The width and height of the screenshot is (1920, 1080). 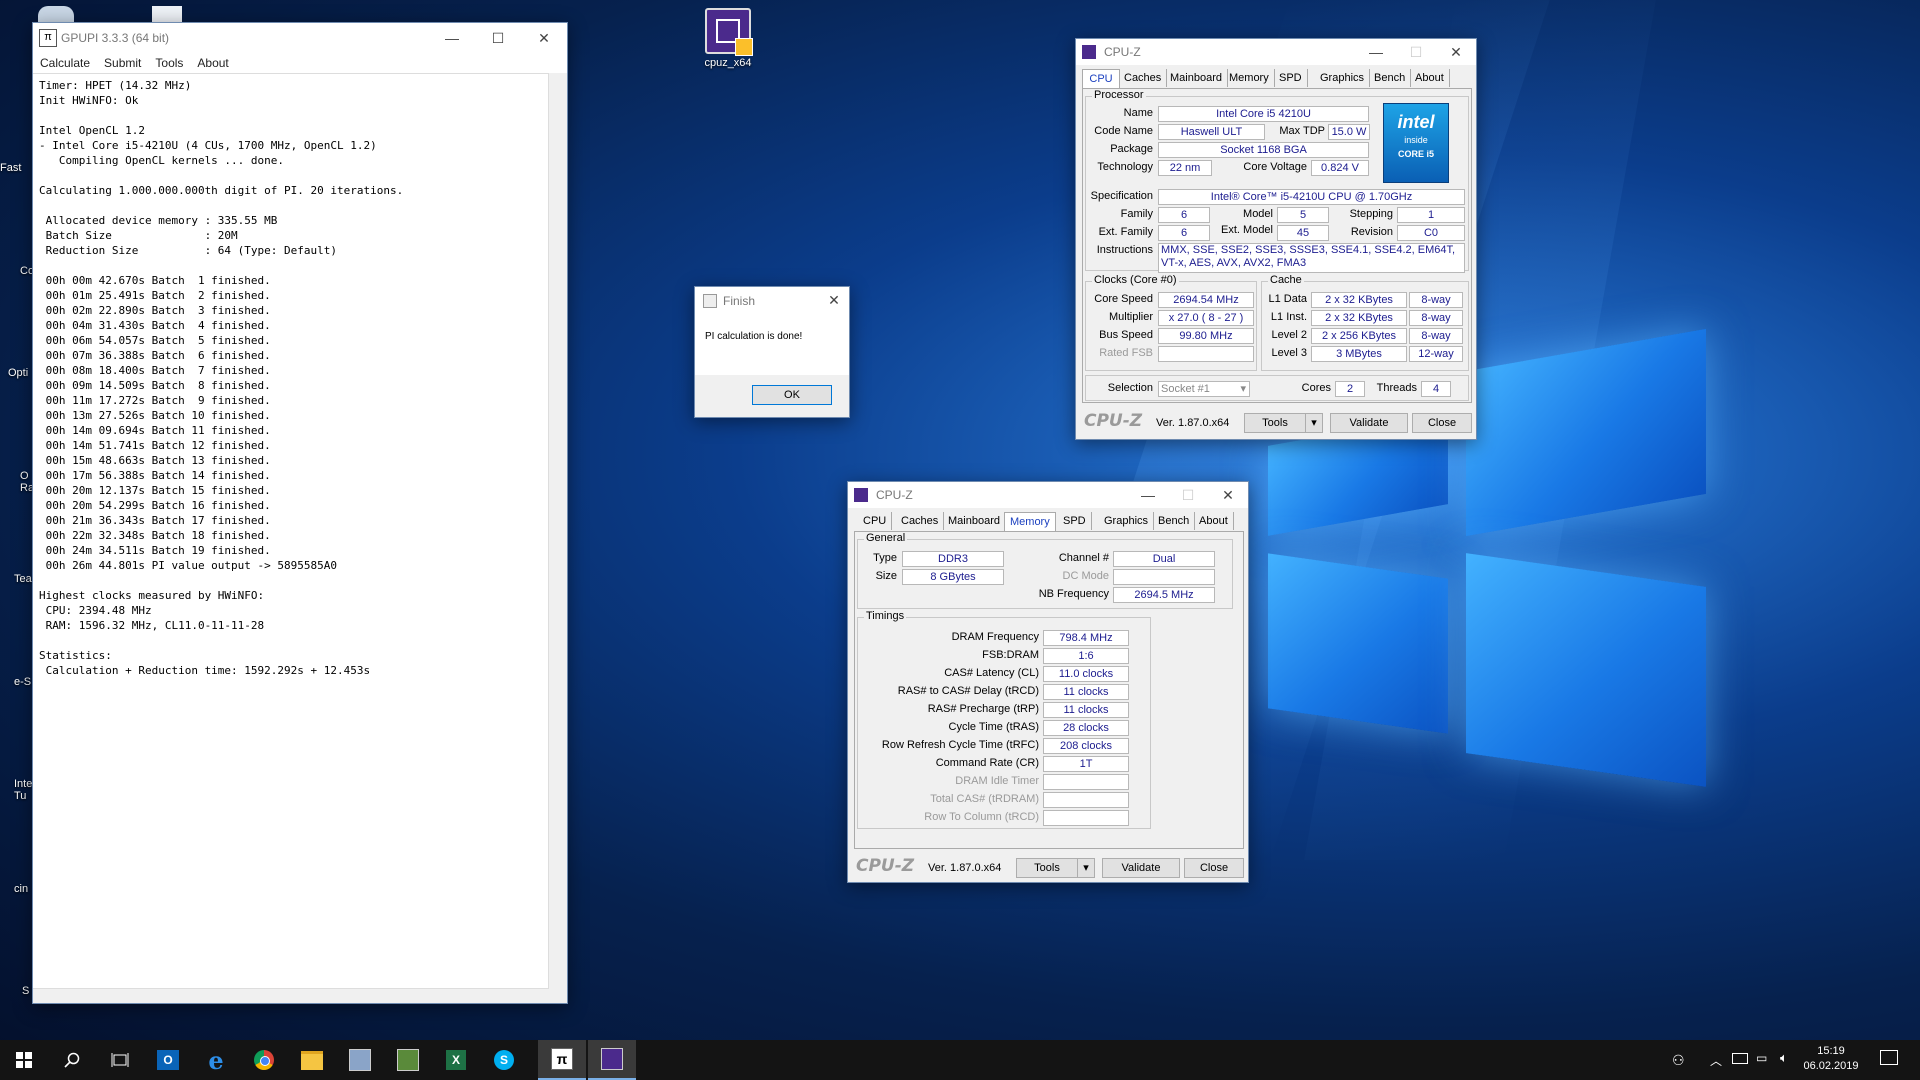 What do you see at coordinates (1311, 197) in the screenshot?
I see `spec-value: Intel® Core™ i5-4210U CPU @ 1.70GHz` at bounding box center [1311, 197].